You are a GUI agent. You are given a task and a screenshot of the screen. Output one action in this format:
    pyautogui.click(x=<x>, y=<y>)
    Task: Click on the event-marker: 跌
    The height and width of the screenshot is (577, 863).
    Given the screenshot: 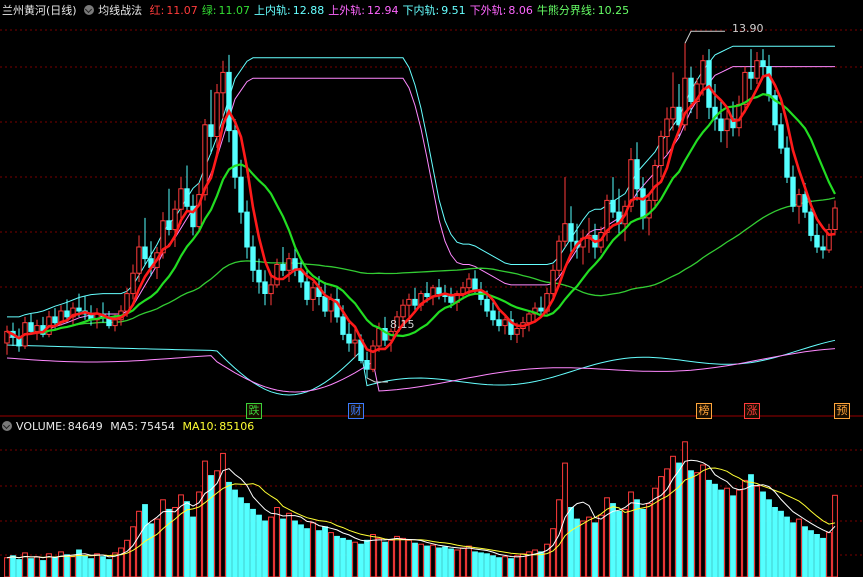 What is the action you would take?
    pyautogui.click(x=254, y=411)
    